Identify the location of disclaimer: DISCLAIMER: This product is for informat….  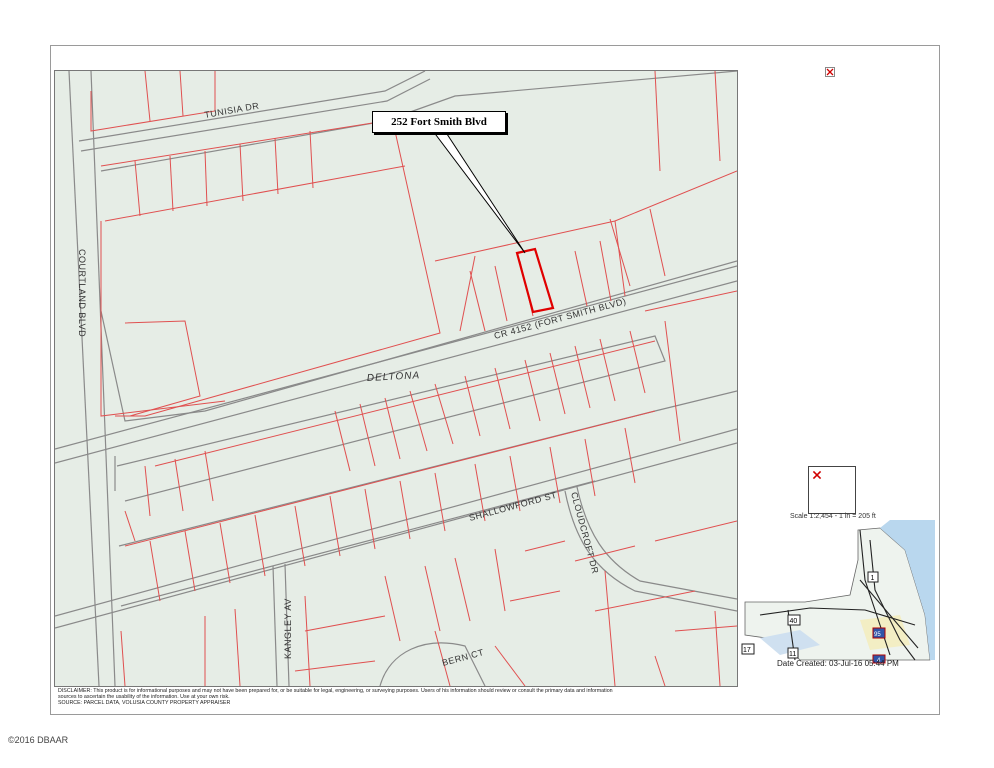
(398, 697).